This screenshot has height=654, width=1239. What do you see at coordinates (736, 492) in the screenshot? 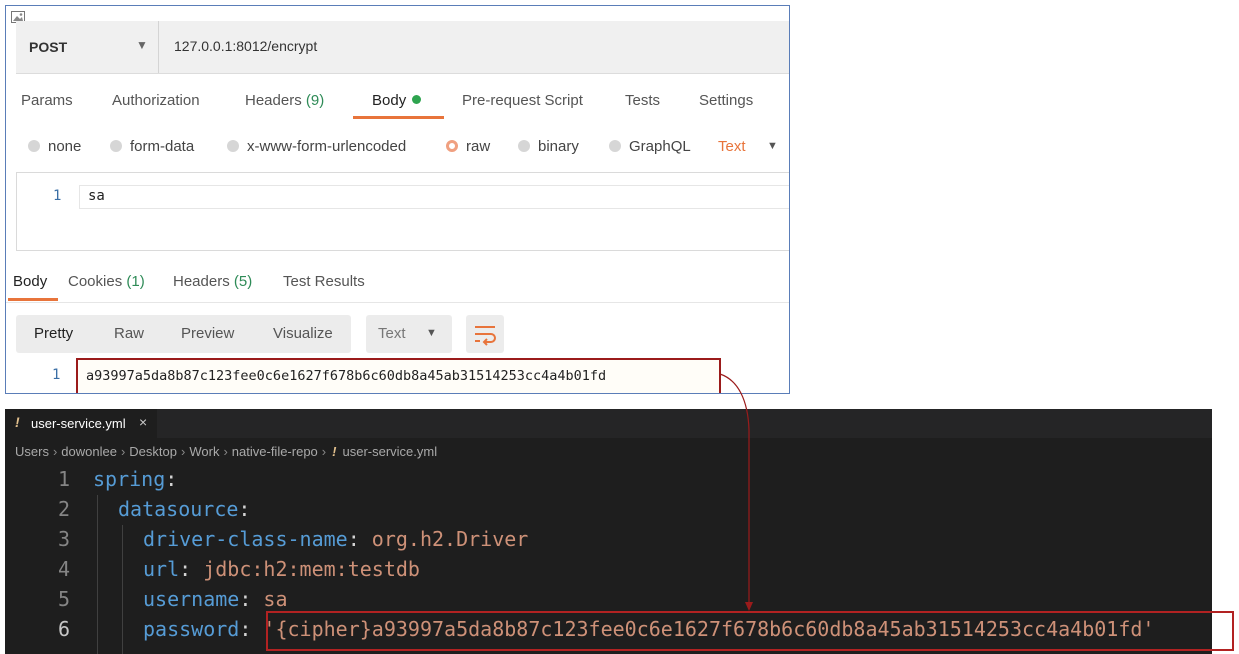
I see `connector-arrow` at bounding box center [736, 492].